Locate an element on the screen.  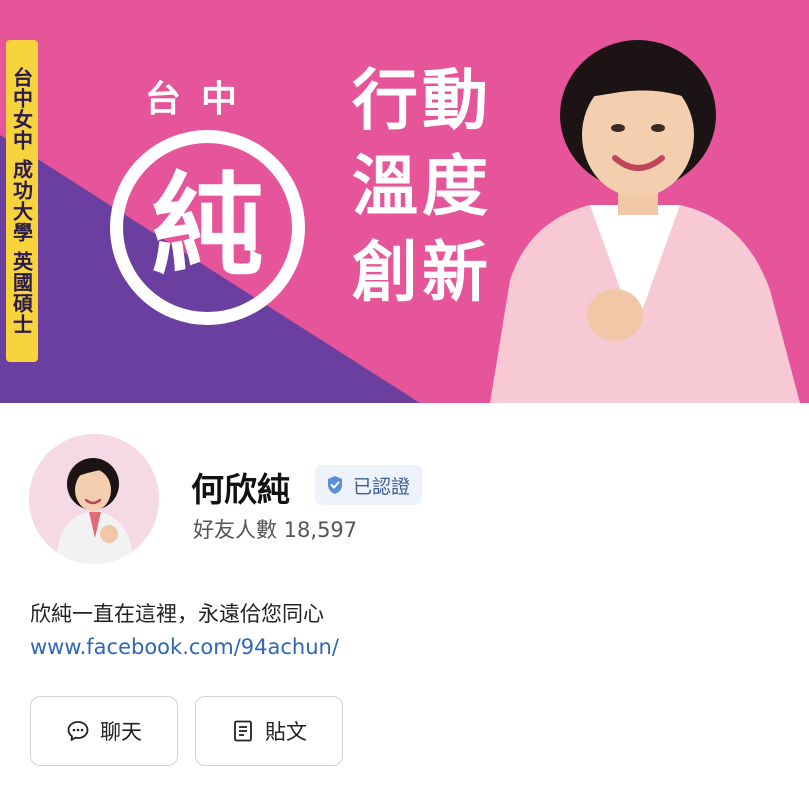
chat-bubble-icon is located at coordinates (78, 731).